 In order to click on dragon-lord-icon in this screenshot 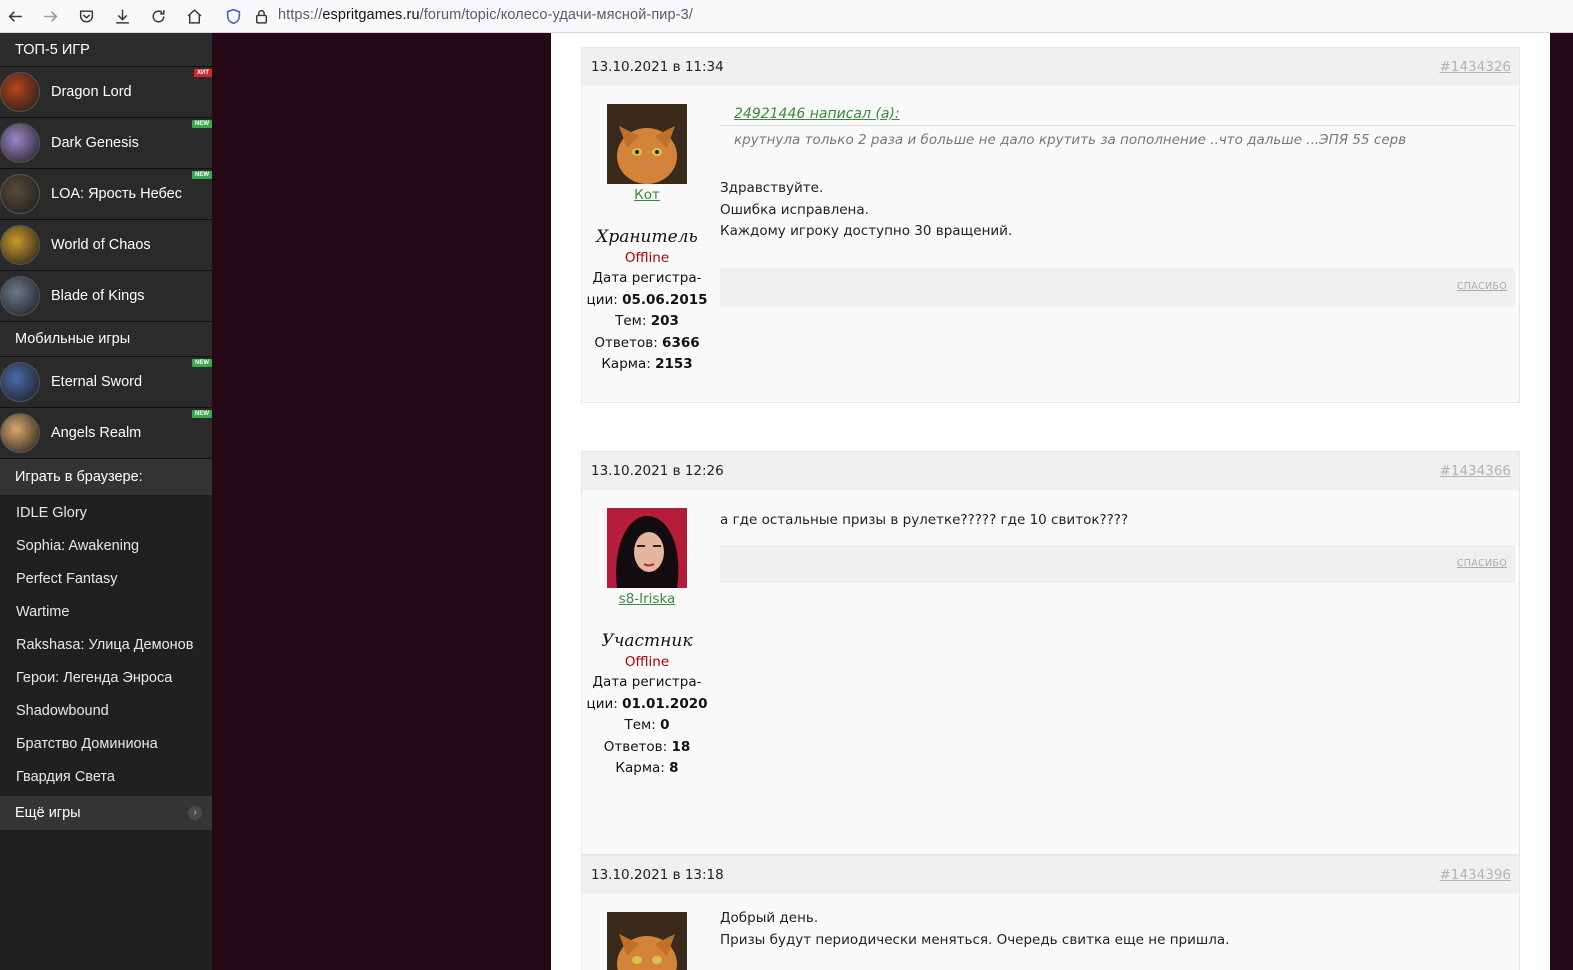, I will do `click(20, 92)`.